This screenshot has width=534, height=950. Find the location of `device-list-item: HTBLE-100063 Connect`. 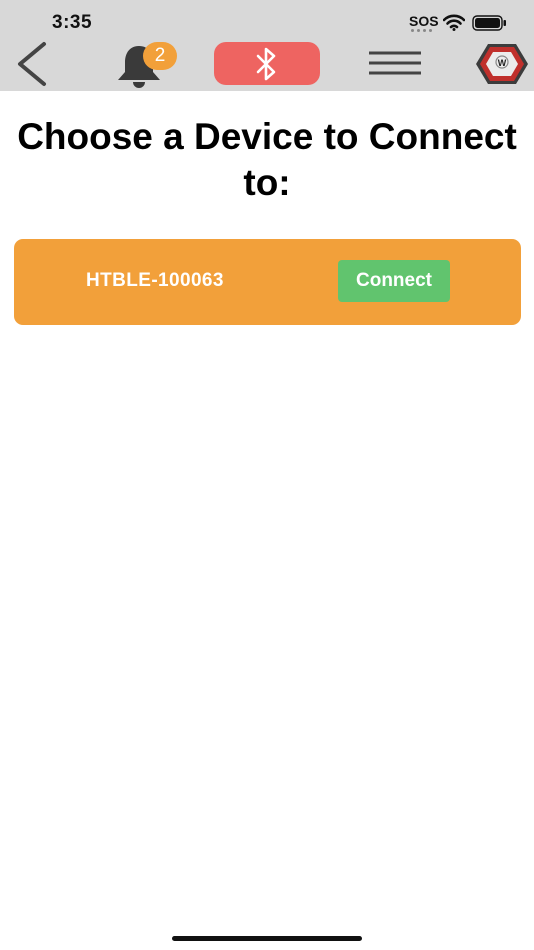

device-list-item: HTBLE-100063 Connect is located at coordinates (267, 282).